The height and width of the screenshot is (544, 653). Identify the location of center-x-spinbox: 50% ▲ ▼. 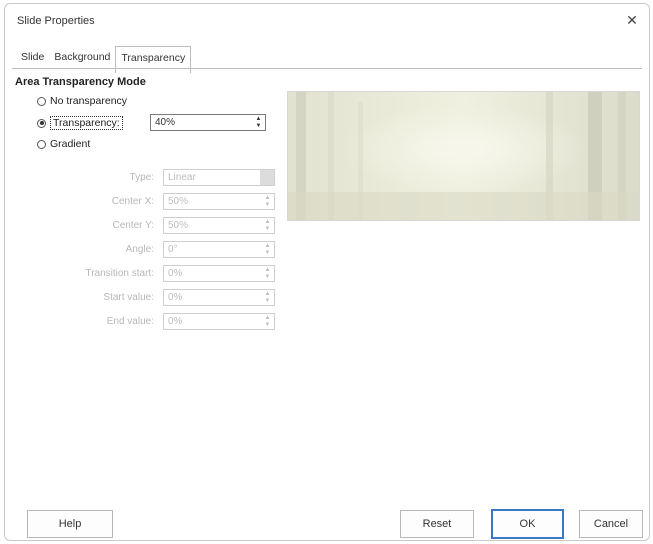
(219, 201).